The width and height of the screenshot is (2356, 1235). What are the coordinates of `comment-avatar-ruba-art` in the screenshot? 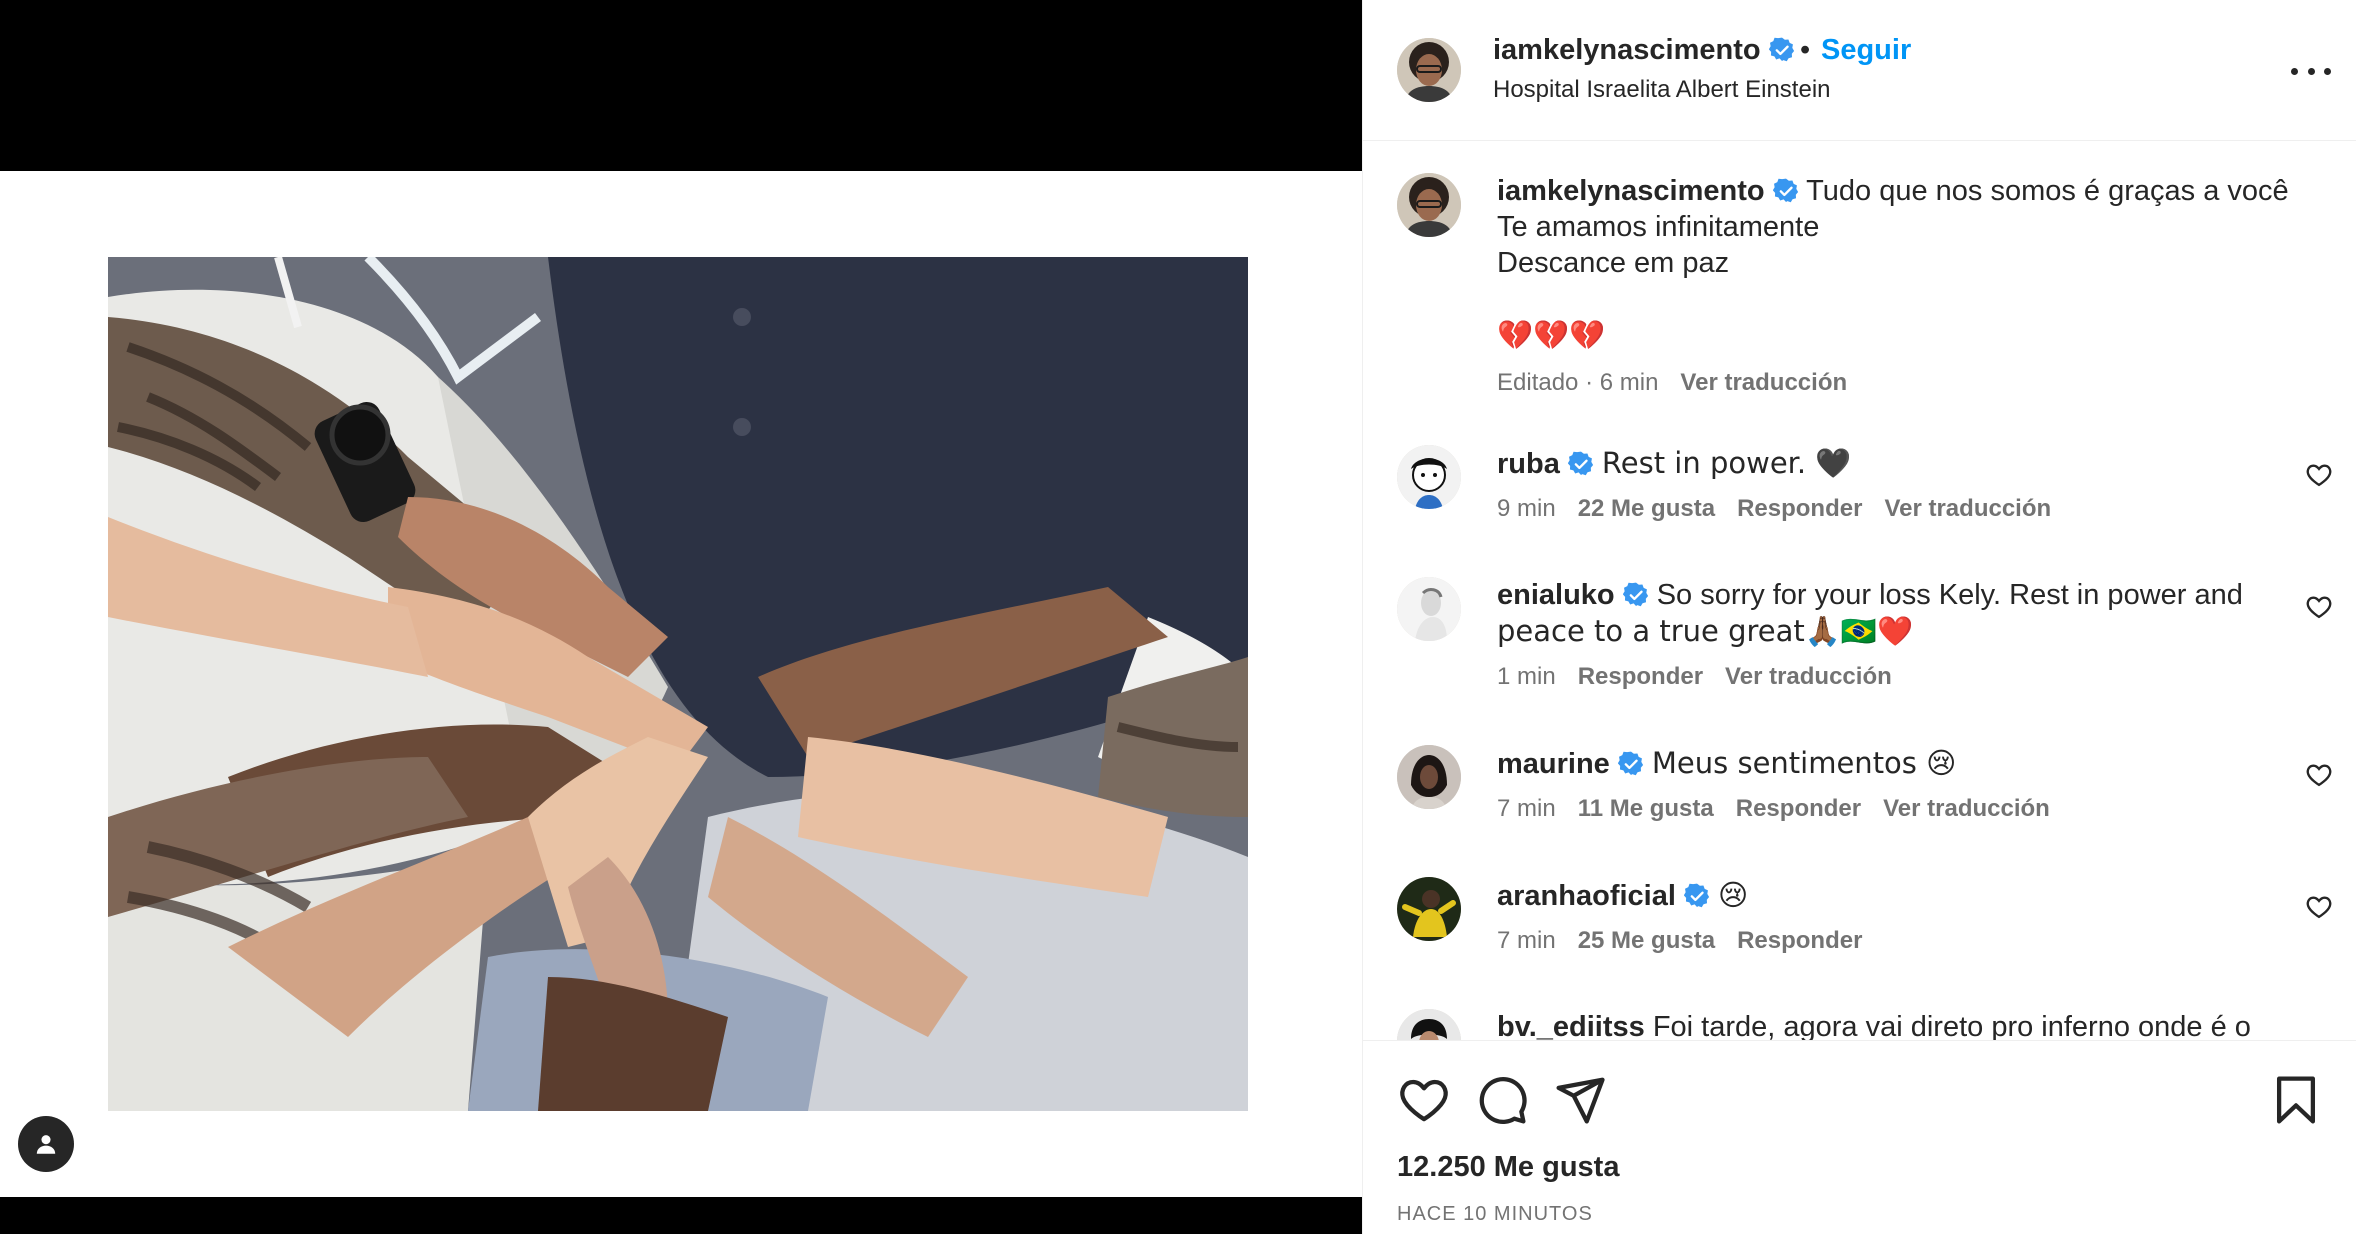 It's located at (1429, 477).